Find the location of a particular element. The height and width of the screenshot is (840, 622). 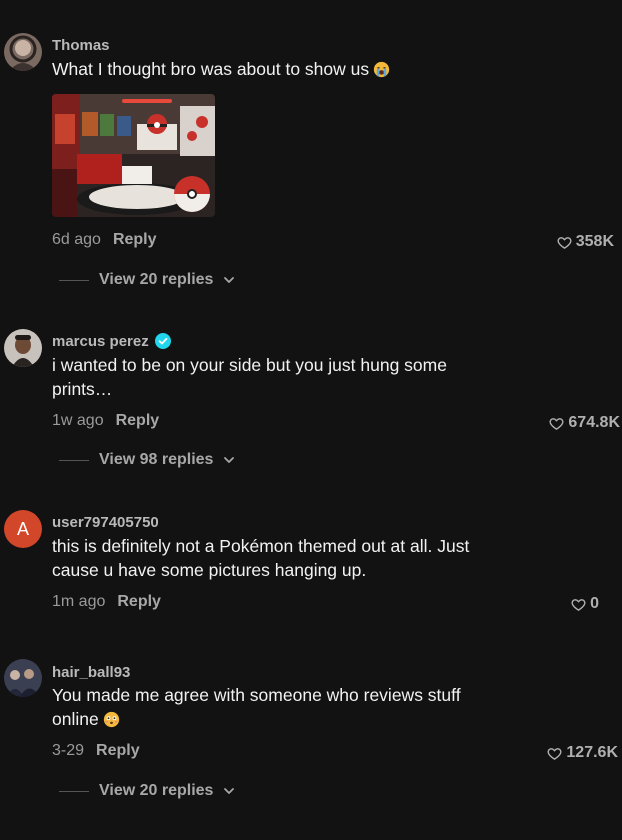

verified-badge-icon is located at coordinates (162, 341).